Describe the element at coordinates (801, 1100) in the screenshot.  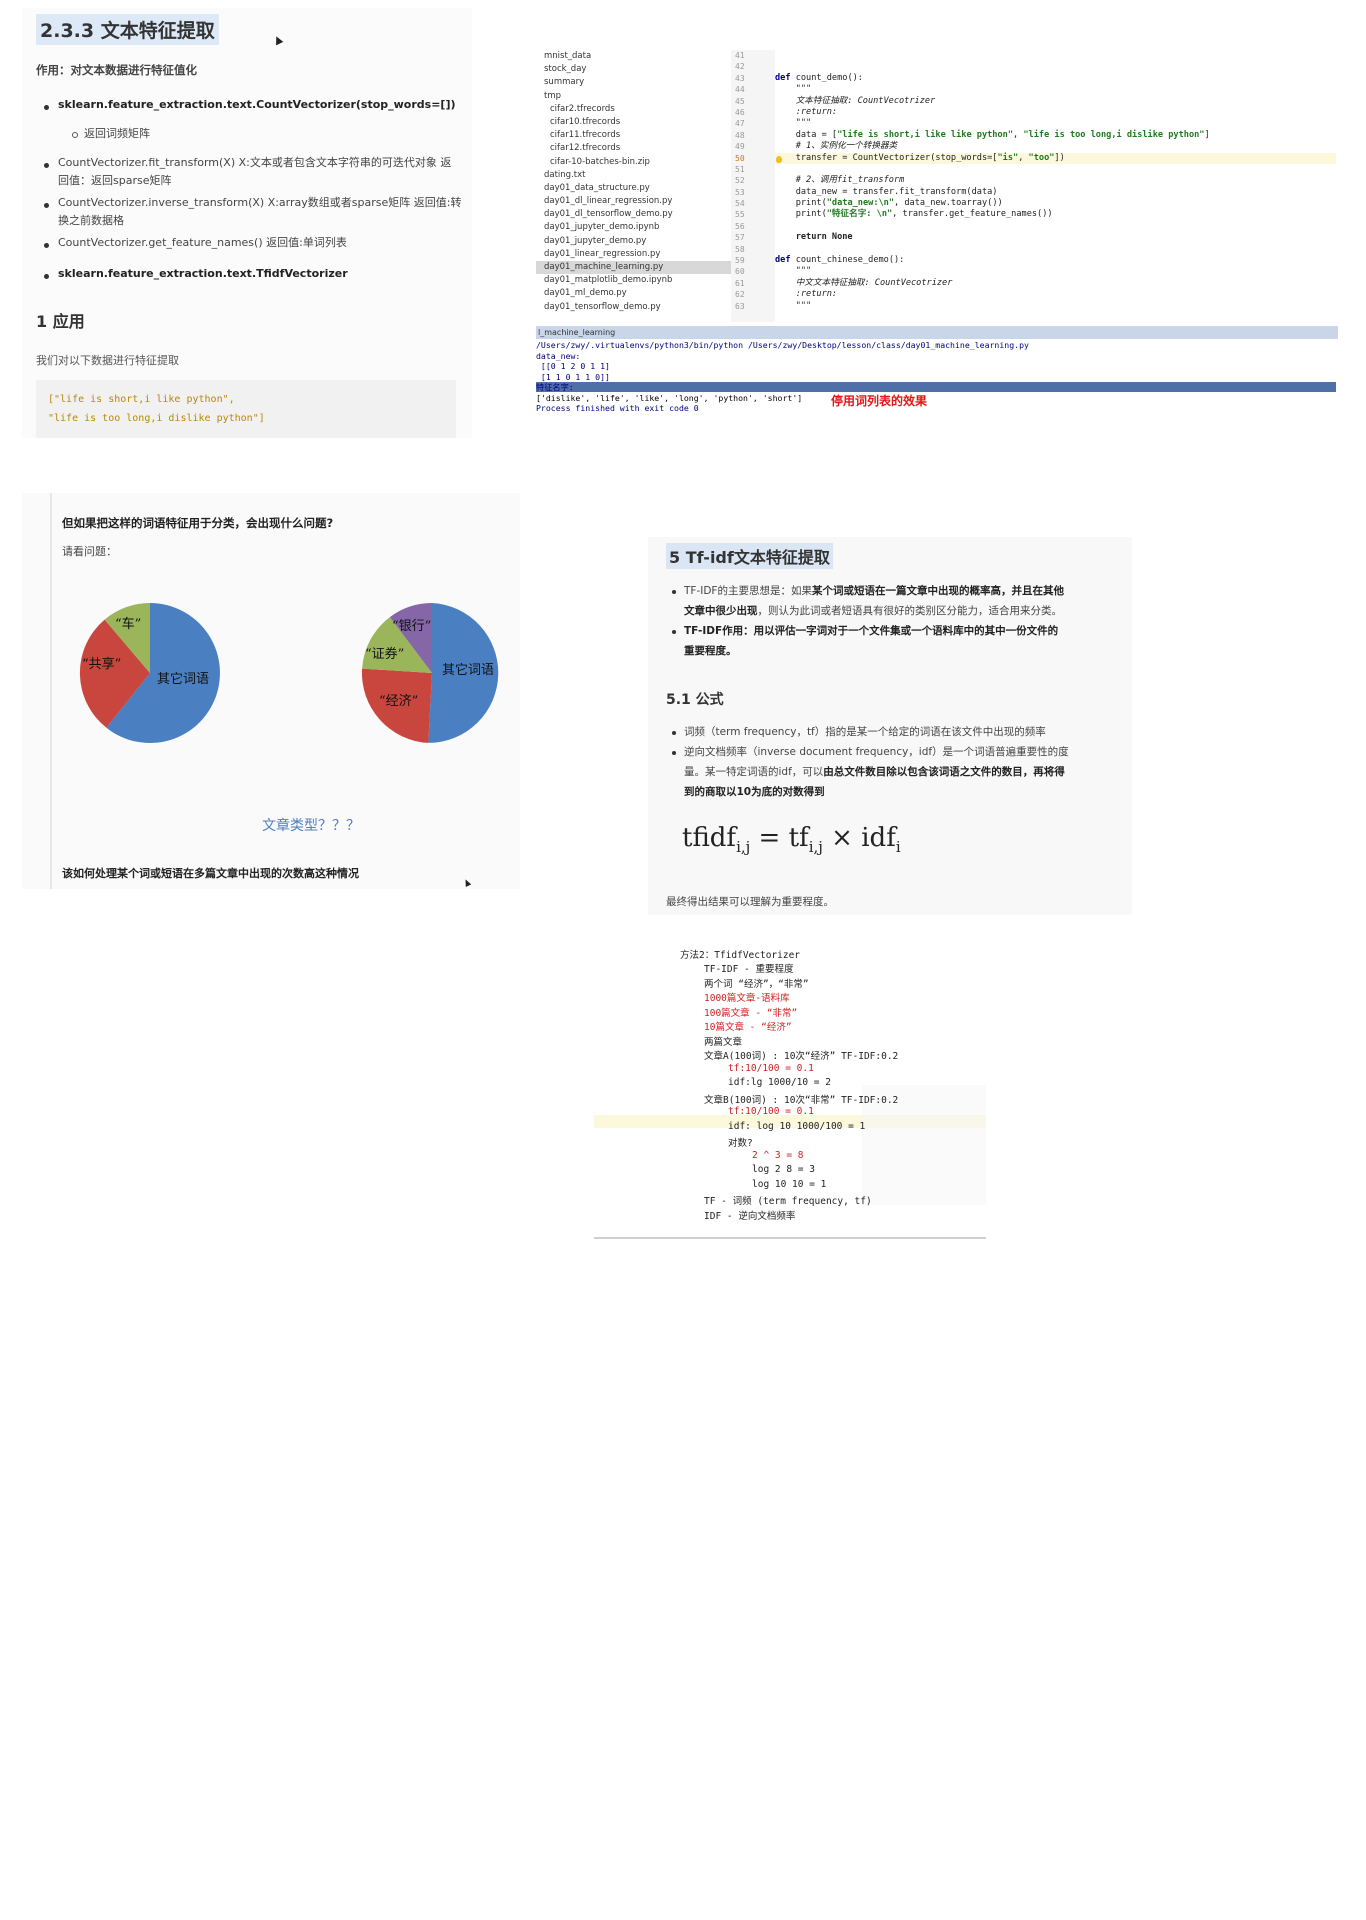
I see `note-line: 文章B(100词) : 10次“非常” TF-IDF:0.2` at that location.